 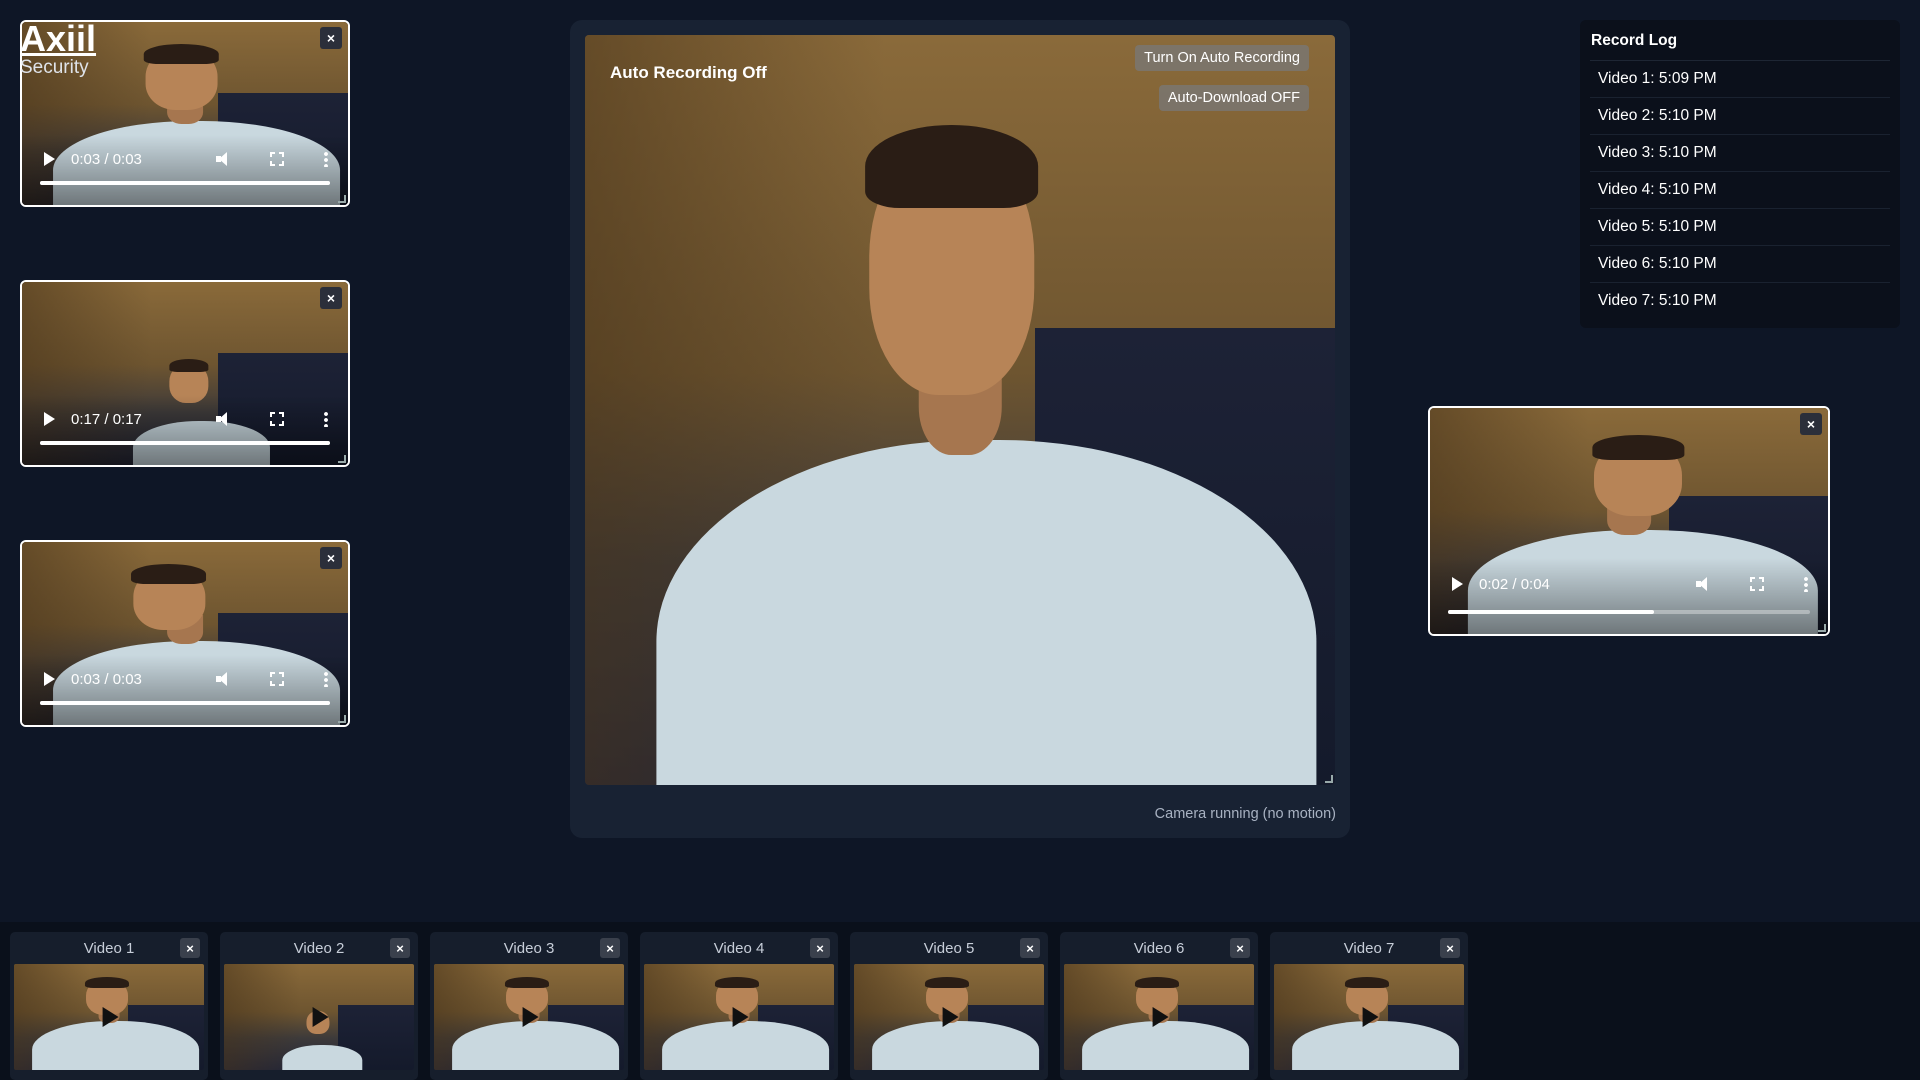 What do you see at coordinates (1740, 227) in the screenshot?
I see `log-entry: Video 5: 5:10 PM` at bounding box center [1740, 227].